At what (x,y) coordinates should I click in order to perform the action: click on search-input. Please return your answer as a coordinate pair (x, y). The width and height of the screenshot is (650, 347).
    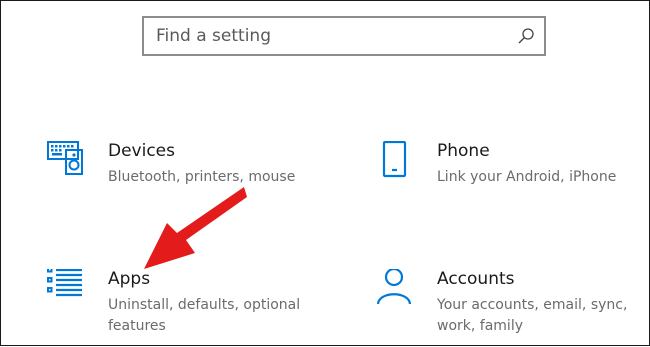
    Looking at the image, I should click on (331, 36).